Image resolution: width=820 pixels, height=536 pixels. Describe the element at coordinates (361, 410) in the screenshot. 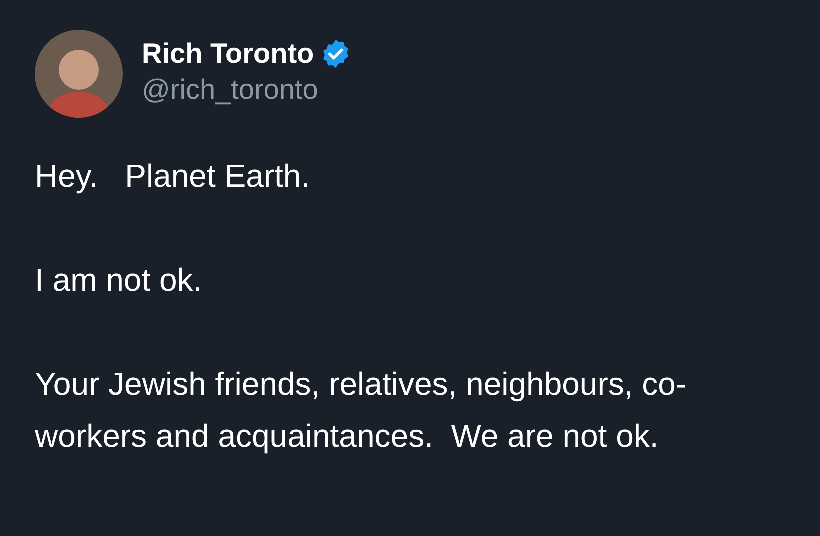

I see `tweet-paragraph: Your Jewish friends, relatives, neighbours, co-workers and acquaintances. We are not ok.` at that location.